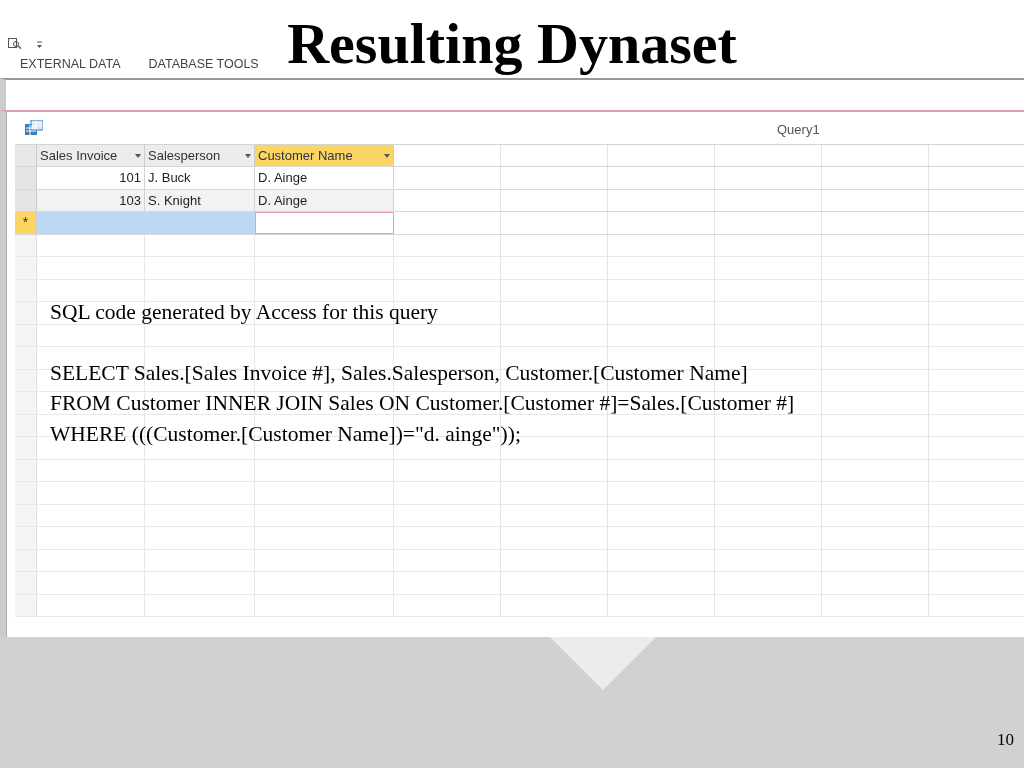 The width and height of the screenshot is (1024, 768). I want to click on column-header: Customer Name, so click(324, 155).